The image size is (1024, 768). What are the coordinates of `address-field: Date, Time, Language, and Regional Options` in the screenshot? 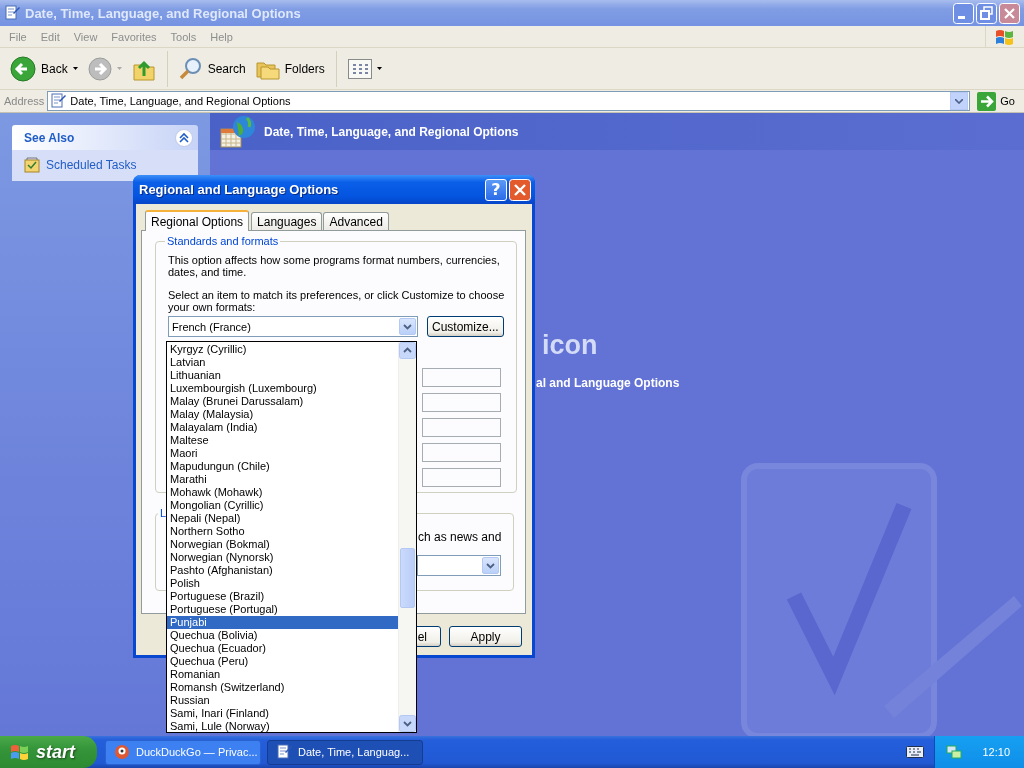 It's located at (509, 101).